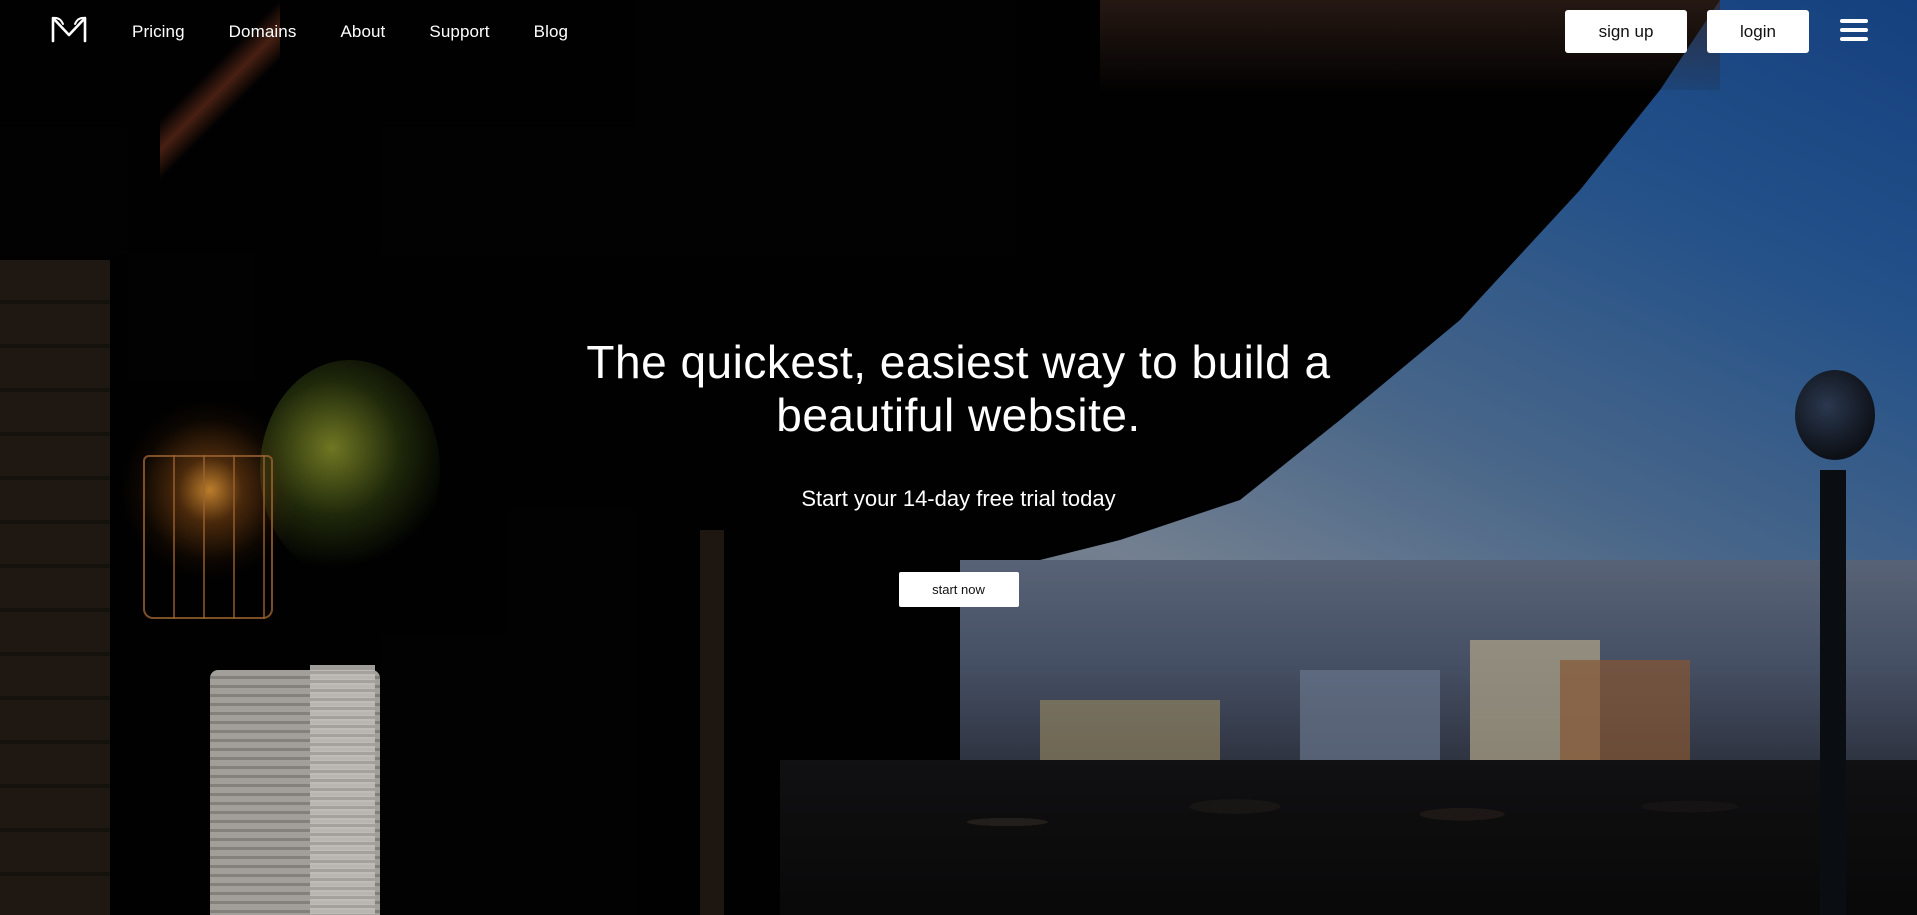  What do you see at coordinates (158, 32) in the screenshot?
I see `nav-link-pricing: Pricing` at bounding box center [158, 32].